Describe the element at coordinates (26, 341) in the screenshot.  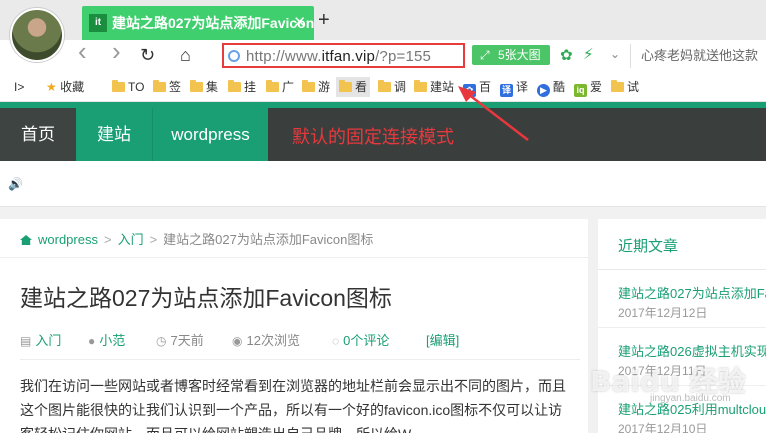
I see `folder-icon: ▤` at that location.